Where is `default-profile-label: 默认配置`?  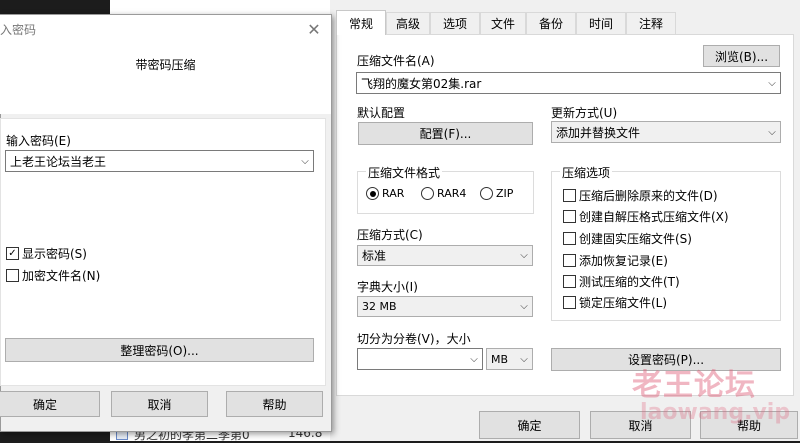
default-profile-label: 默认配置 is located at coordinates (381, 113).